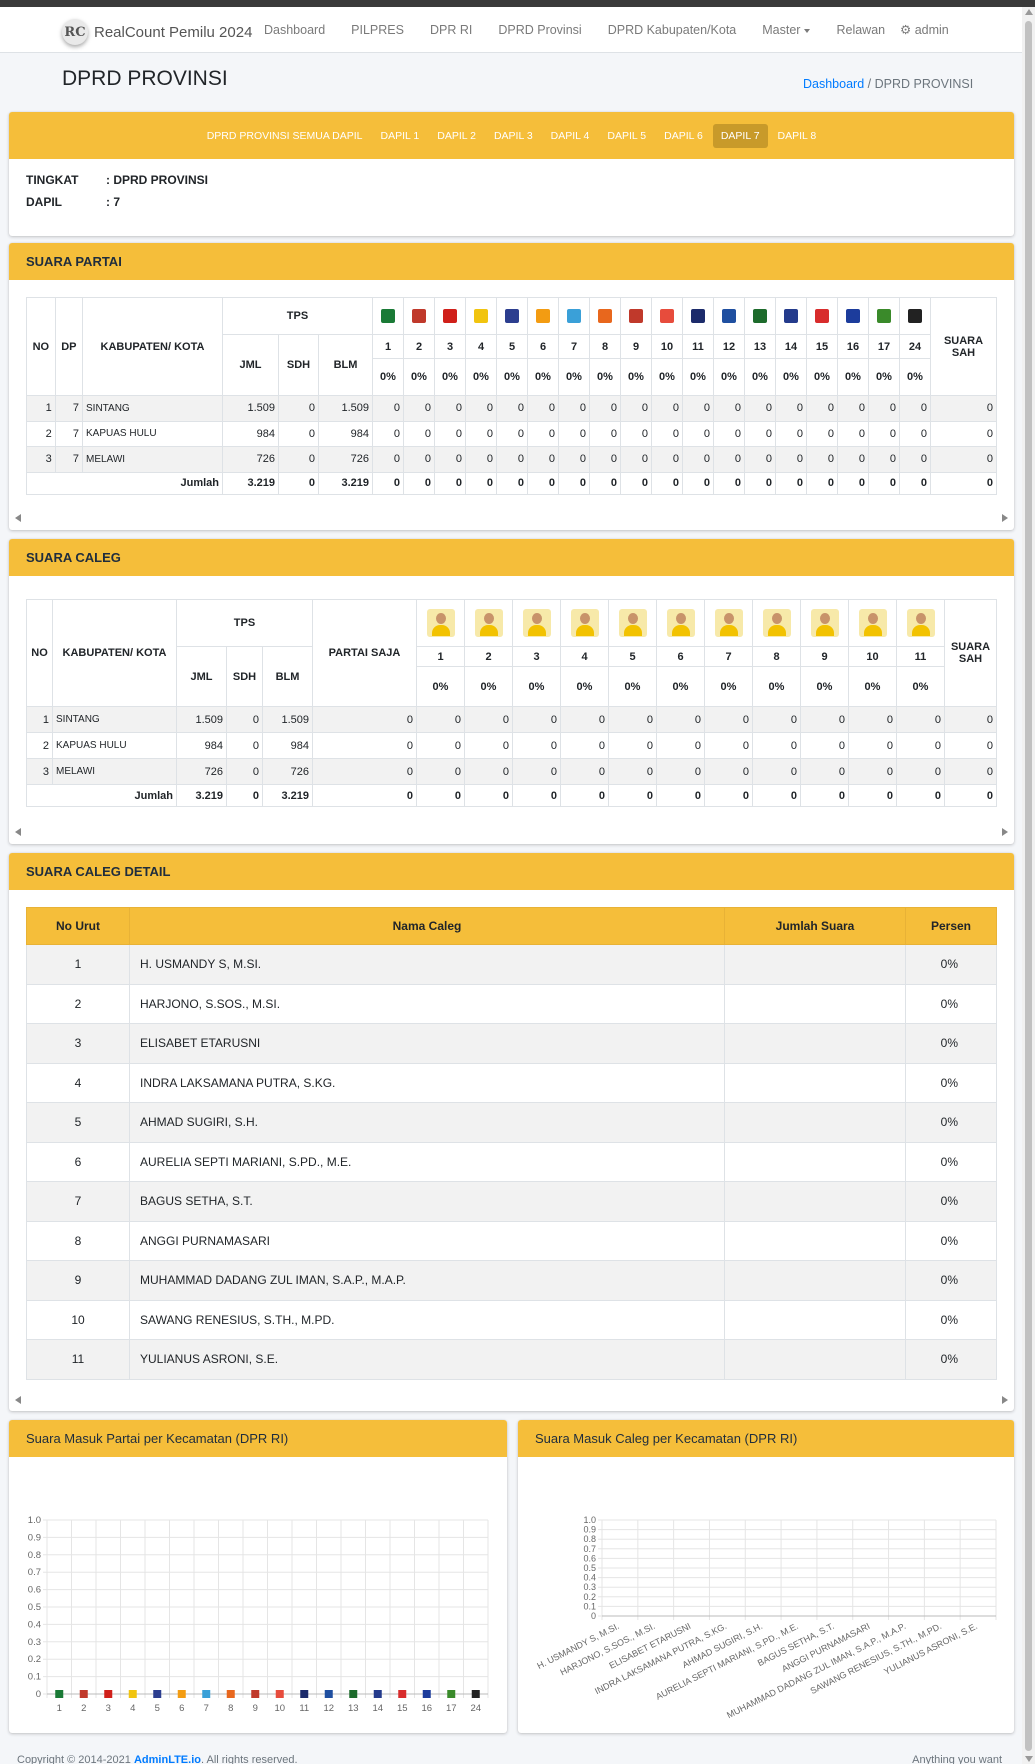 The image size is (1035, 1764). I want to click on header-sdh: SDH, so click(298, 365).